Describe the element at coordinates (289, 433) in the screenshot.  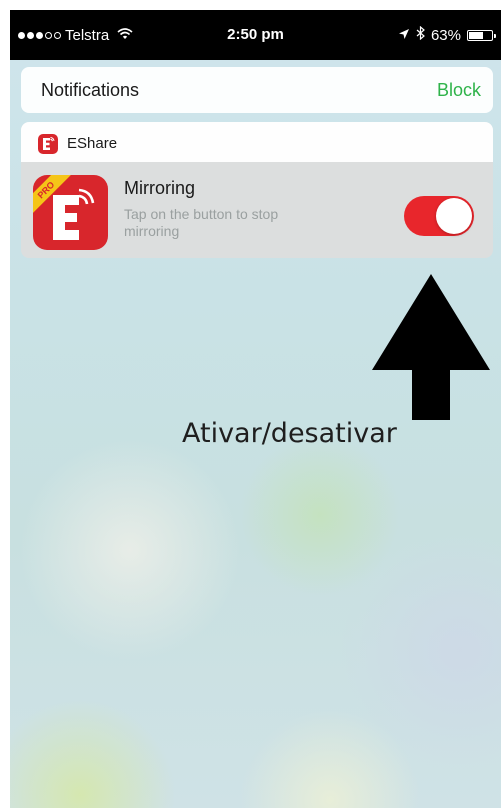
I see `annotation-label: Ativar/desativar` at that location.